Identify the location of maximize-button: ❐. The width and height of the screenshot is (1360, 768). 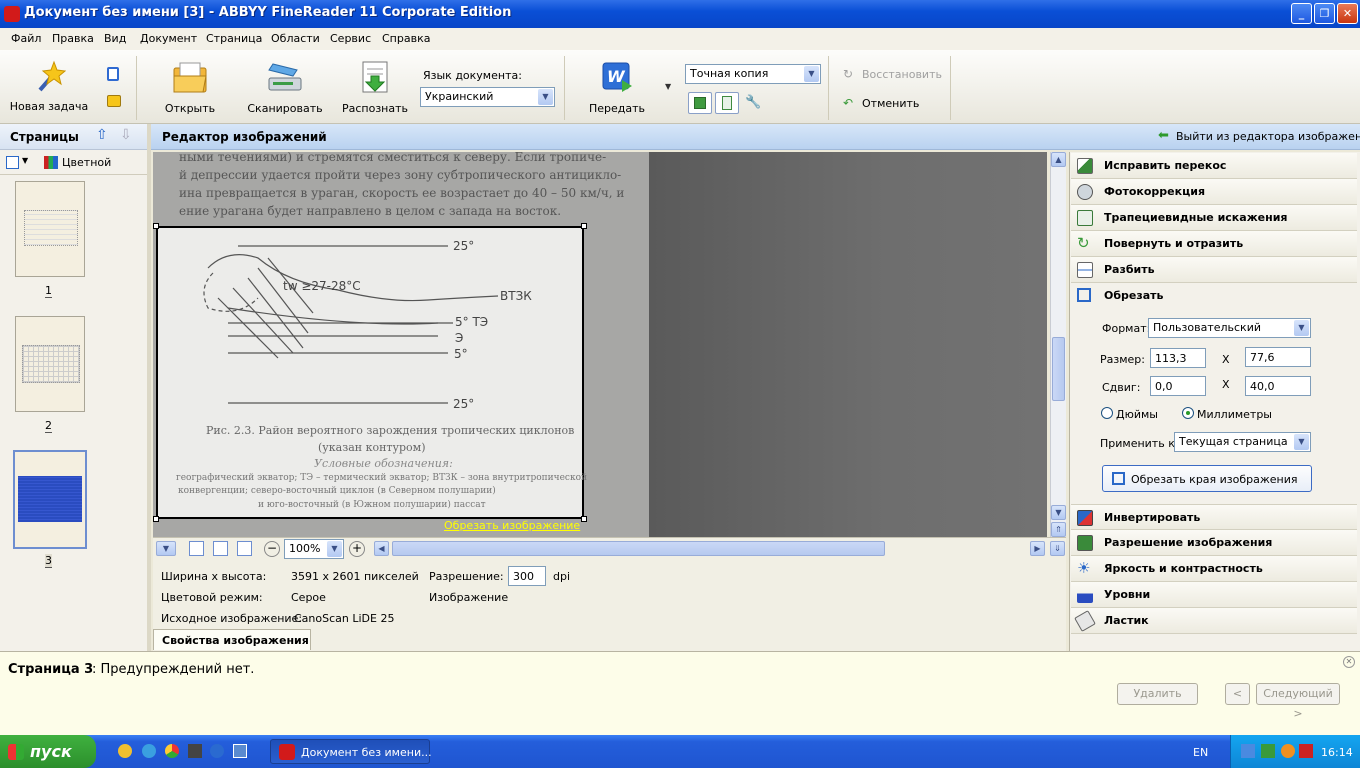
(1324, 13).